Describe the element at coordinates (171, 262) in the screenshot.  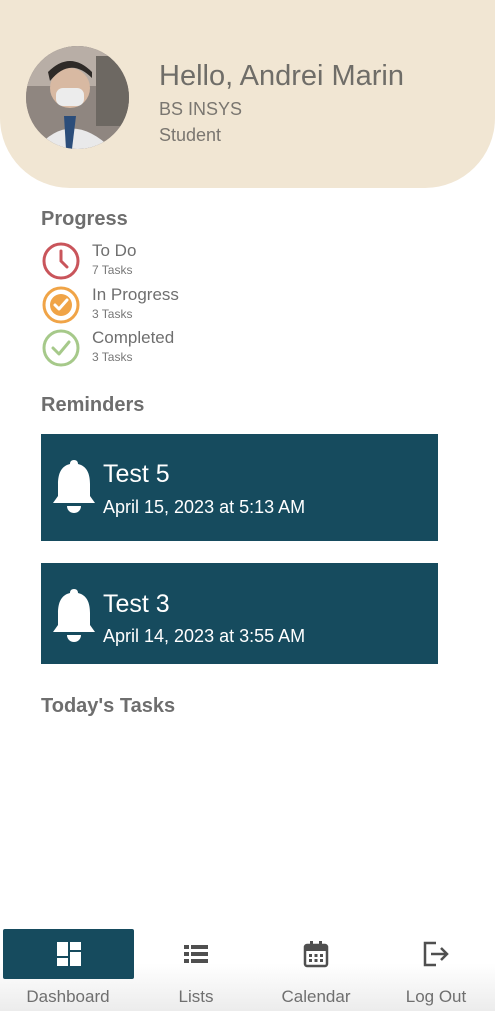
I see `progress-todo: To Do 7 Tasks` at that location.